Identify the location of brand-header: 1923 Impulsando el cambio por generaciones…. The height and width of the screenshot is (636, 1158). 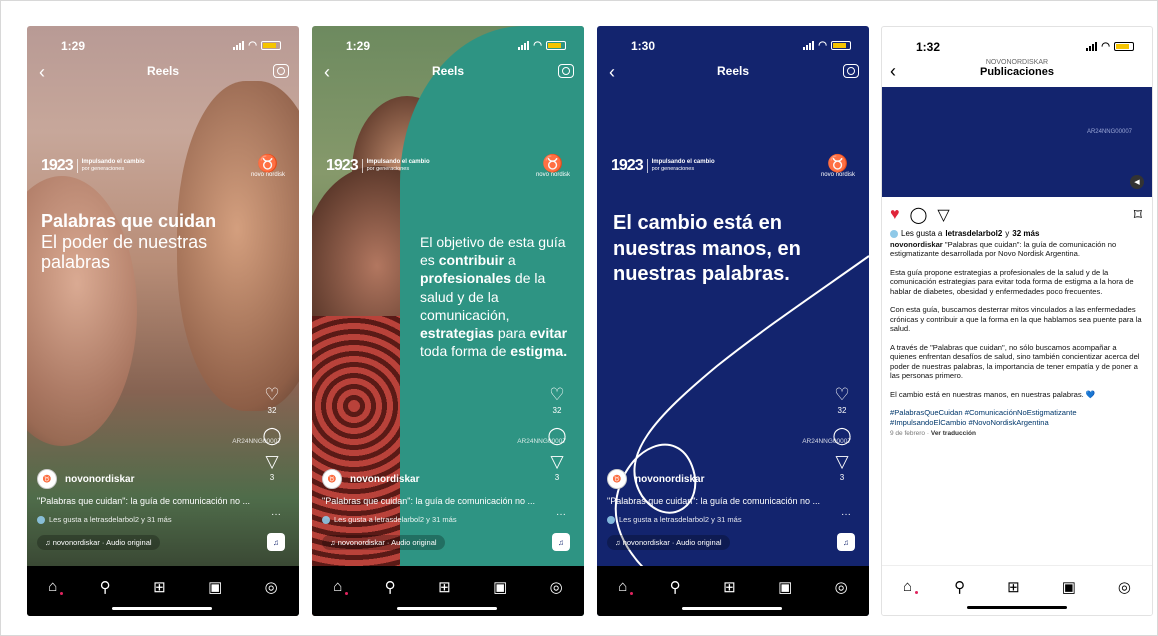
(448, 165).